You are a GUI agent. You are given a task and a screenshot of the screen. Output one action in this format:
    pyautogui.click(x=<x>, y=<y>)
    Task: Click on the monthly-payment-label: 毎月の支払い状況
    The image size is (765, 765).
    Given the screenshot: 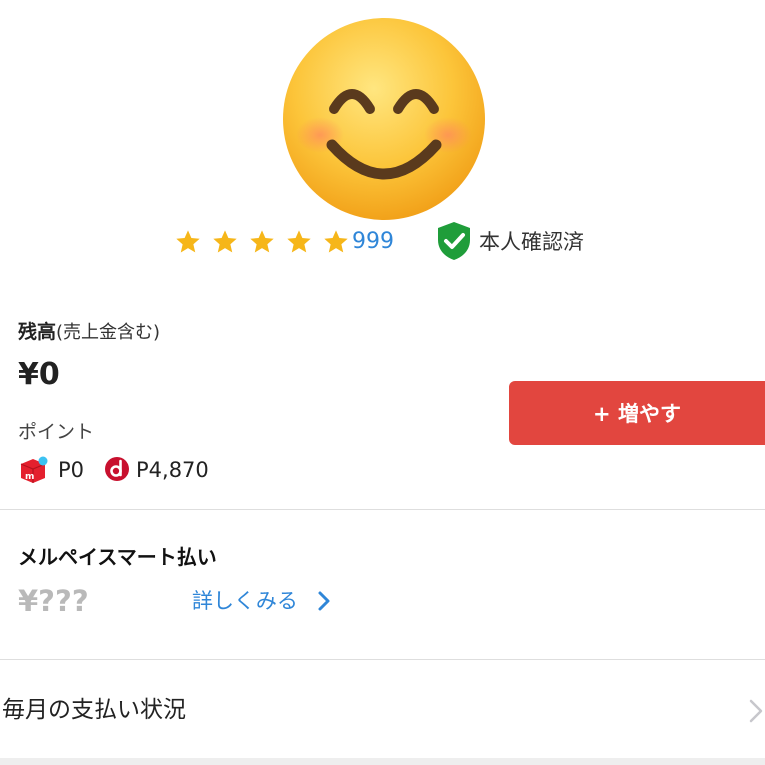 What is the action you would take?
    pyautogui.click(x=94, y=710)
    